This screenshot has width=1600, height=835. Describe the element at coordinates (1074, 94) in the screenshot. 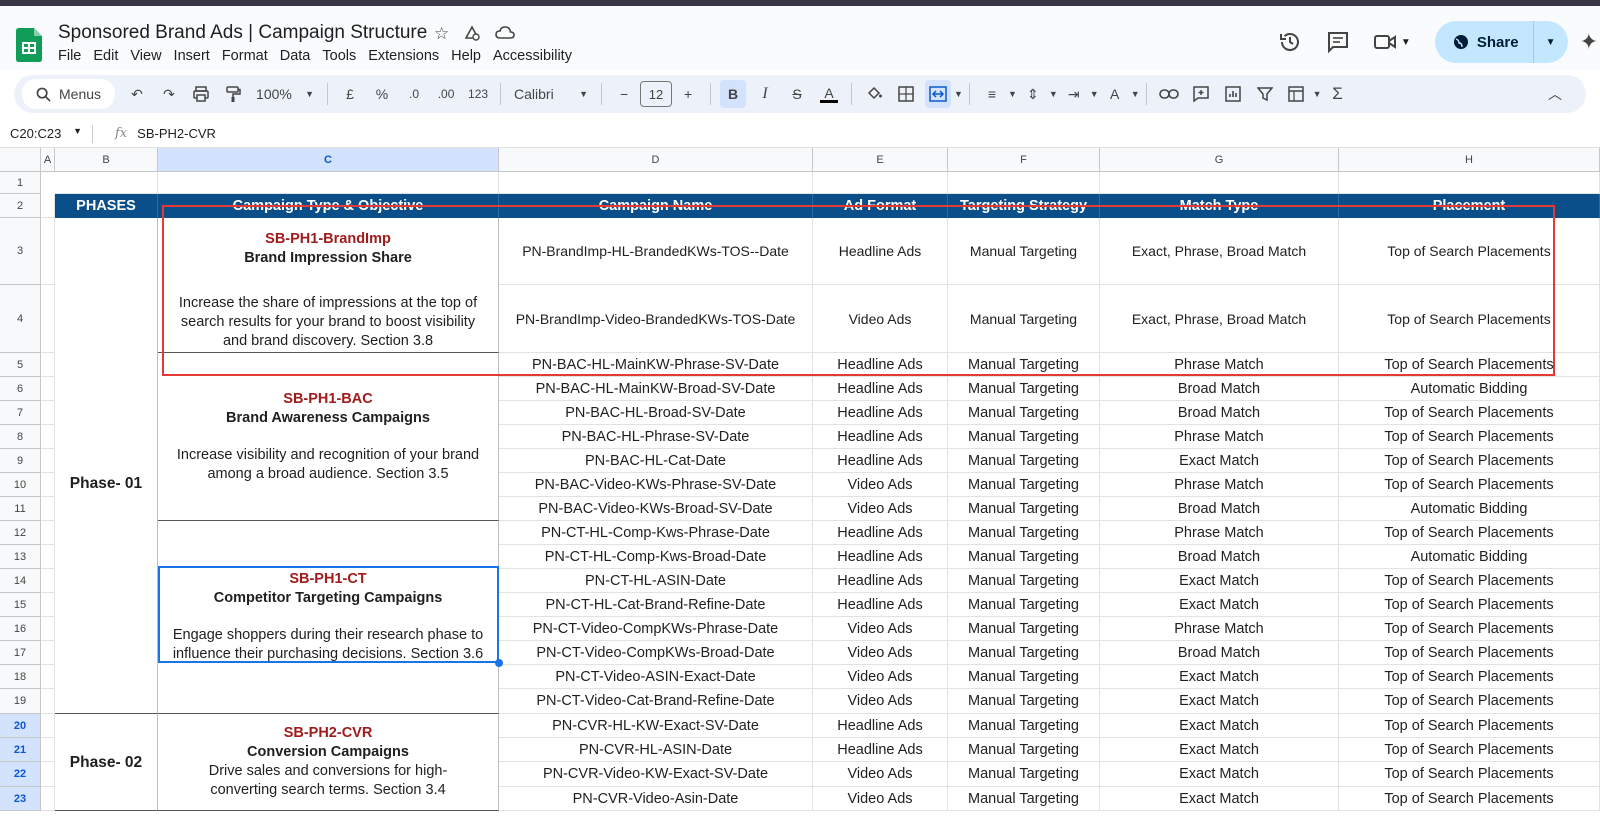

I see `text-wrapping-icon: ⇥` at that location.